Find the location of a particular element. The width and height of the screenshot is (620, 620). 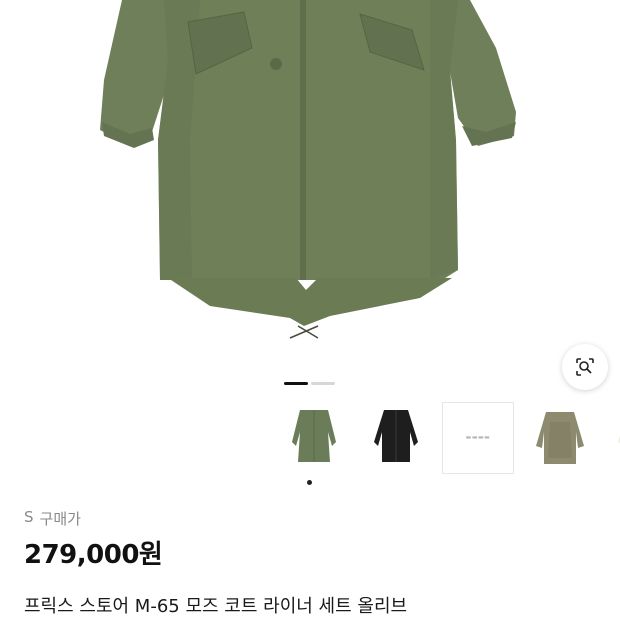

thumbnail-brand-card: ▬▬▬▬ is located at coordinates (478, 438).